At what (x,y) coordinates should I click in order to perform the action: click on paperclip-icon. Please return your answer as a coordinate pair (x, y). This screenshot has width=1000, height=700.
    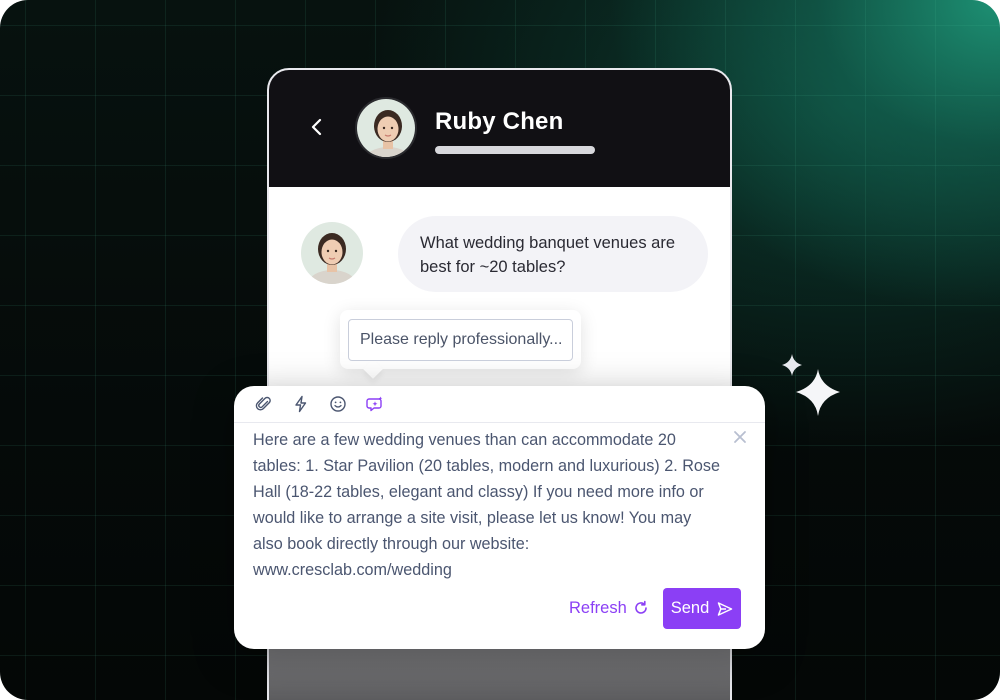
    Looking at the image, I should click on (264, 404).